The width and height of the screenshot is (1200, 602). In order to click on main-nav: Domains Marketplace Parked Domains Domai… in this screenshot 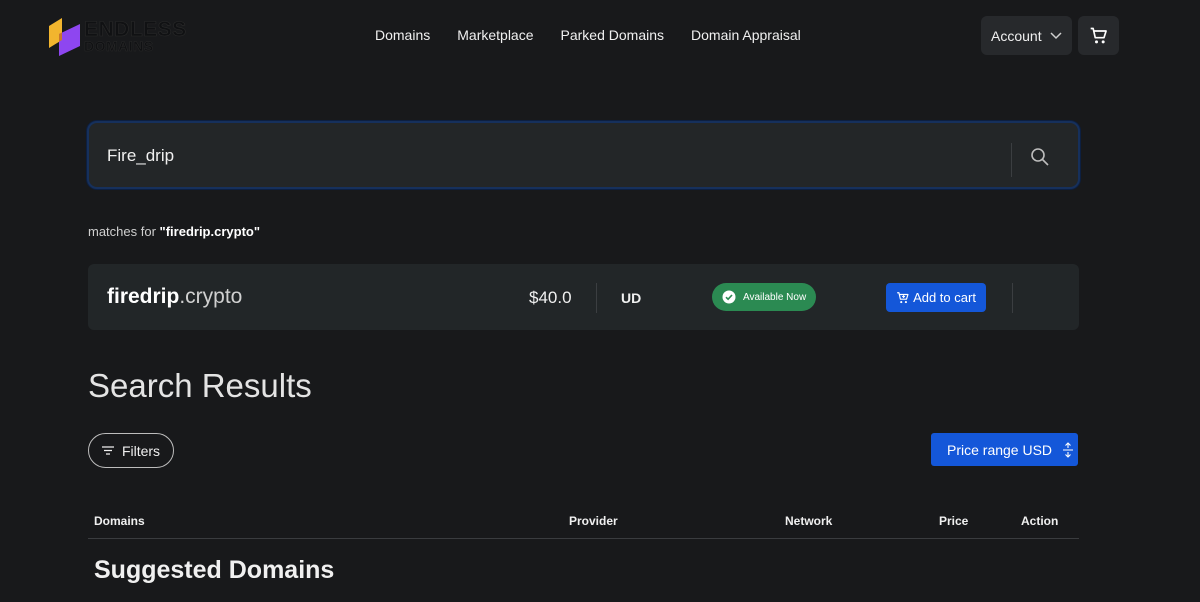, I will do `click(588, 35)`.